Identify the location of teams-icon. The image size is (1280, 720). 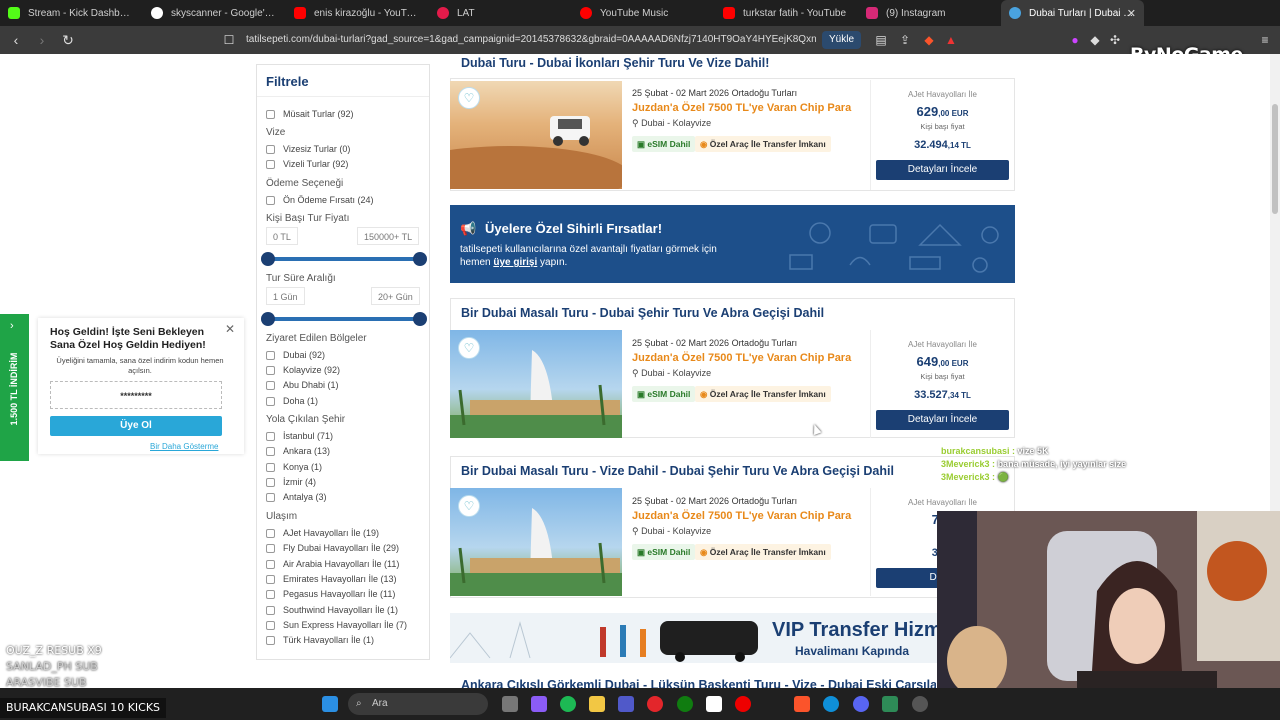
(626, 704).